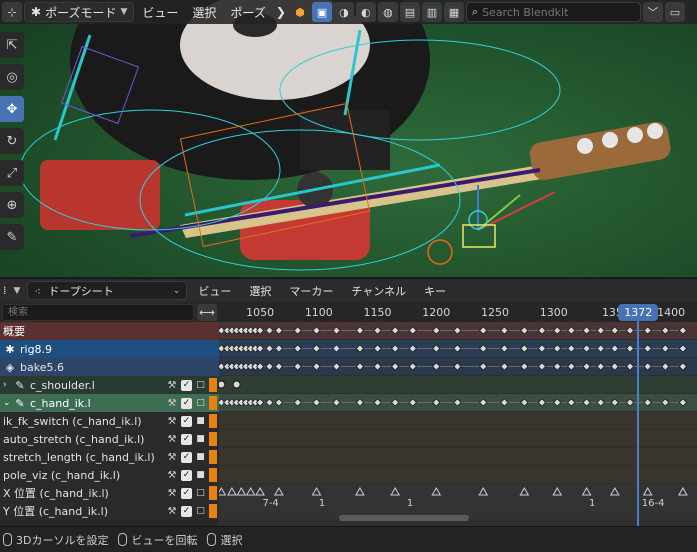  What do you see at coordinates (674, 12) in the screenshot?
I see `asset-browser-icon: ▭` at bounding box center [674, 12].